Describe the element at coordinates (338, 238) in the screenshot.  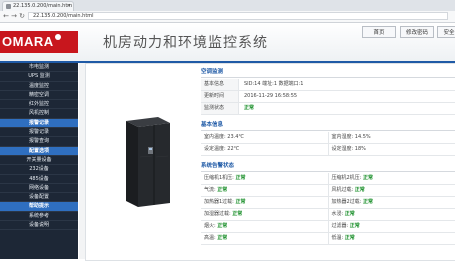
I see `alarm-label: 低温:` at that location.